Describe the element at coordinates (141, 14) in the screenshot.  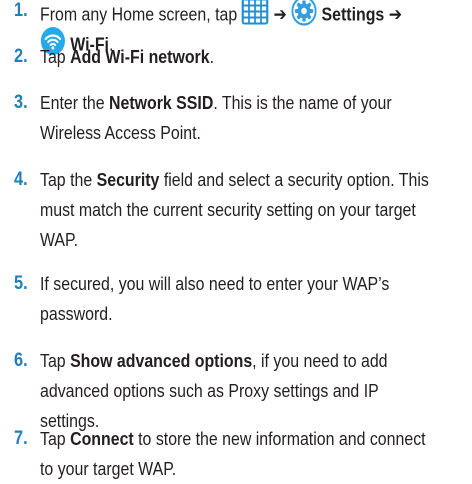
I see `step-text: From any Home screen, tap` at that location.